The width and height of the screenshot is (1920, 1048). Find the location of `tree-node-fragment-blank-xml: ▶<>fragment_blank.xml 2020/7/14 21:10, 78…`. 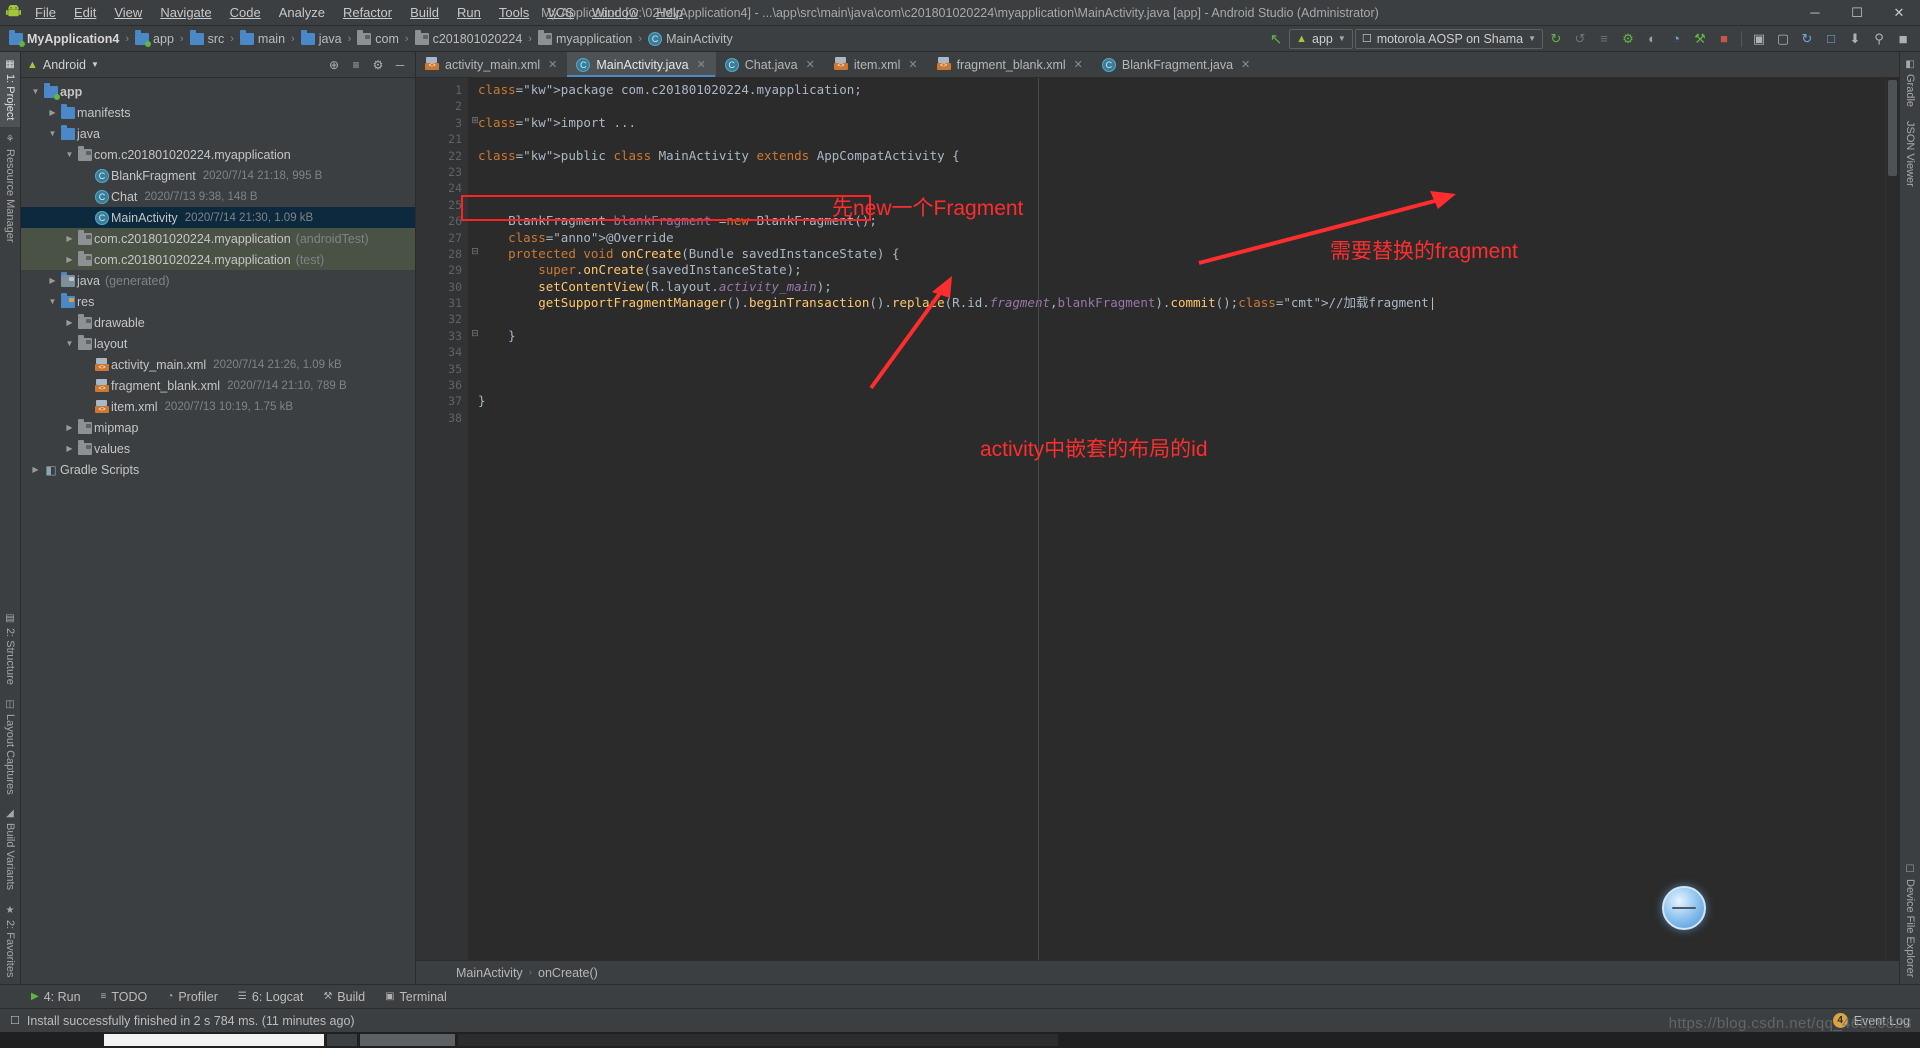

tree-node-fragment-blank-xml: ▶<>fragment_blank.xml 2020/7/14 21:10, 78… is located at coordinates (218, 385).